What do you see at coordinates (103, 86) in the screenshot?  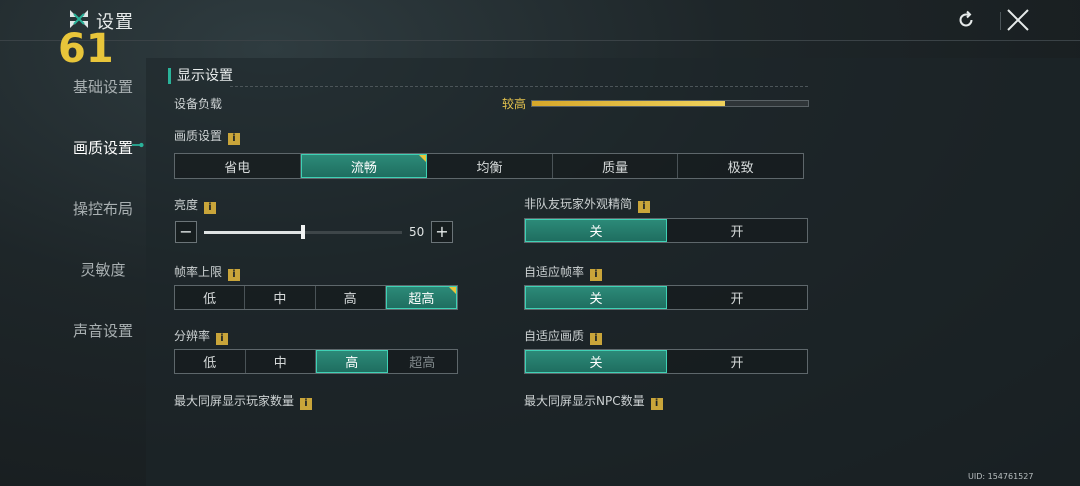 I see `sidebar-item-basic: 基础设置` at bounding box center [103, 86].